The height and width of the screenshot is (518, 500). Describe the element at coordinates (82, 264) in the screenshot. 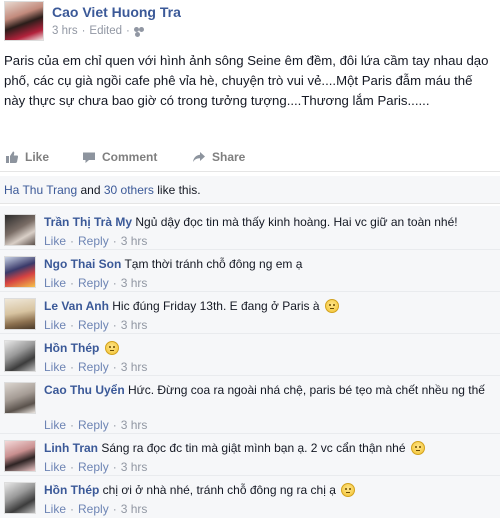

I see `commenter-name: Ngo Thai Son` at that location.